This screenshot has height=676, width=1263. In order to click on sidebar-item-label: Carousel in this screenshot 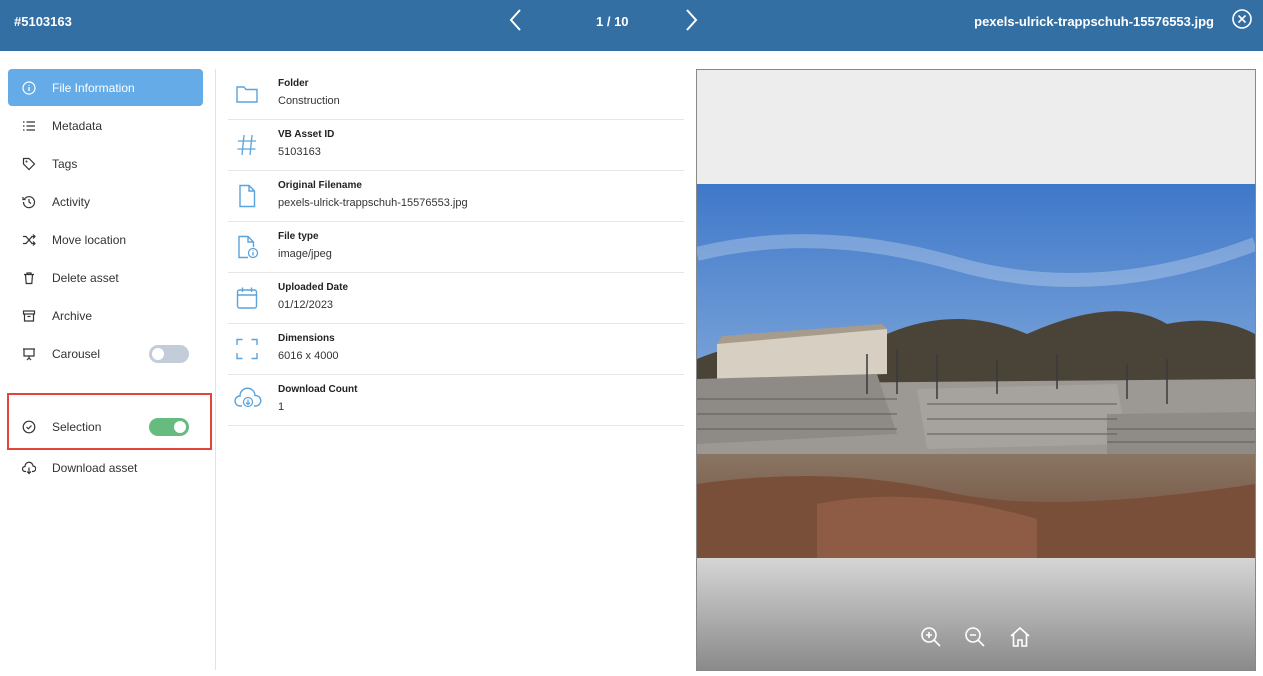, I will do `click(76, 353)`.